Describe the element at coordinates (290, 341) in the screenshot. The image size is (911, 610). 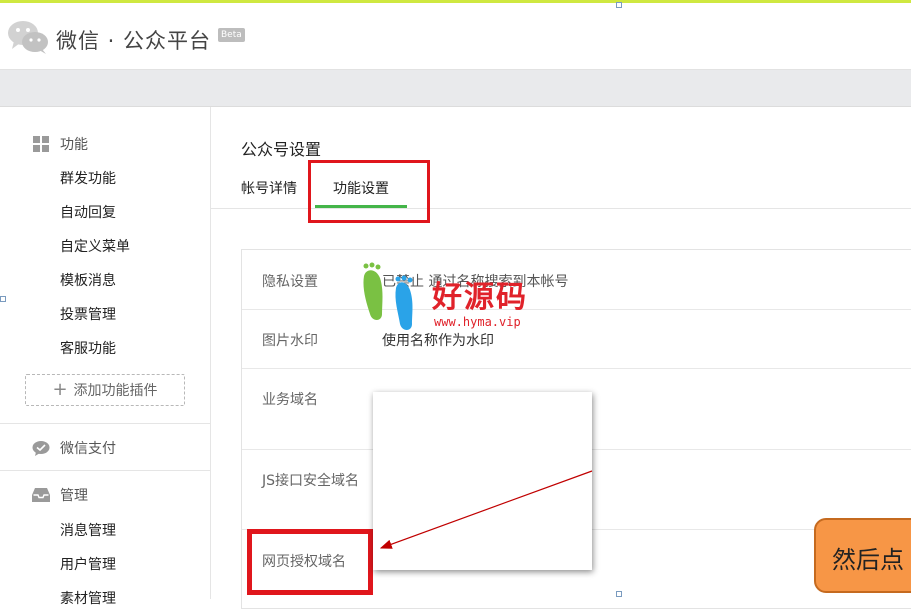
I see `setting-label-image-watermark: 图片水印` at that location.